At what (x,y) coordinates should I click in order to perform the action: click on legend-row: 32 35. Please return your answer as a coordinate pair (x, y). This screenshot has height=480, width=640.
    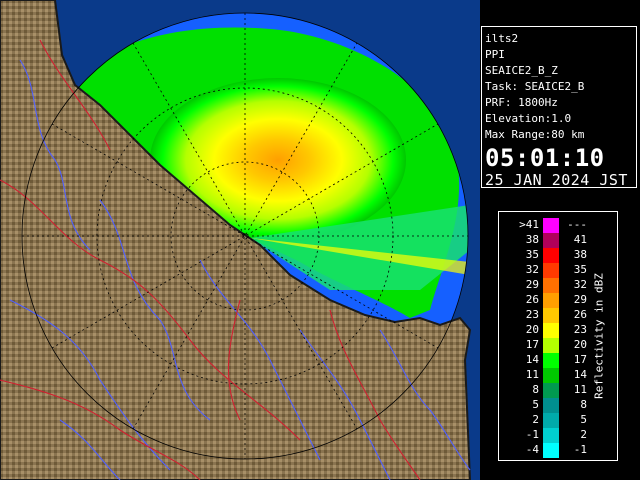
    Looking at the image, I should click on (558, 270).